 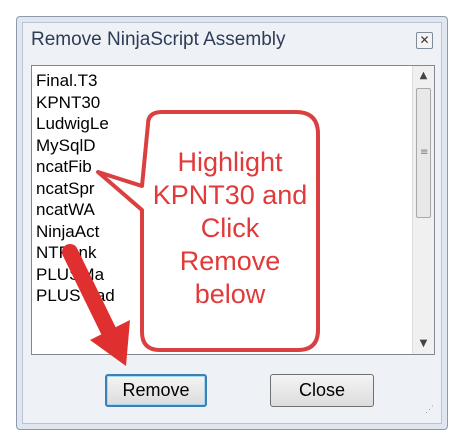 I want to click on callout-line: Click, so click(x=230, y=228).